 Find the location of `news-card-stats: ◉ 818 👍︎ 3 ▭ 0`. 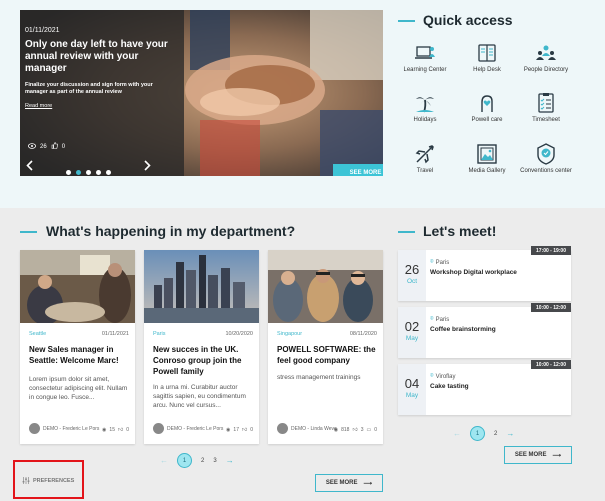

news-card-stats: ◉ 818 👍︎ 3 ▭ 0 is located at coordinates (355, 430).